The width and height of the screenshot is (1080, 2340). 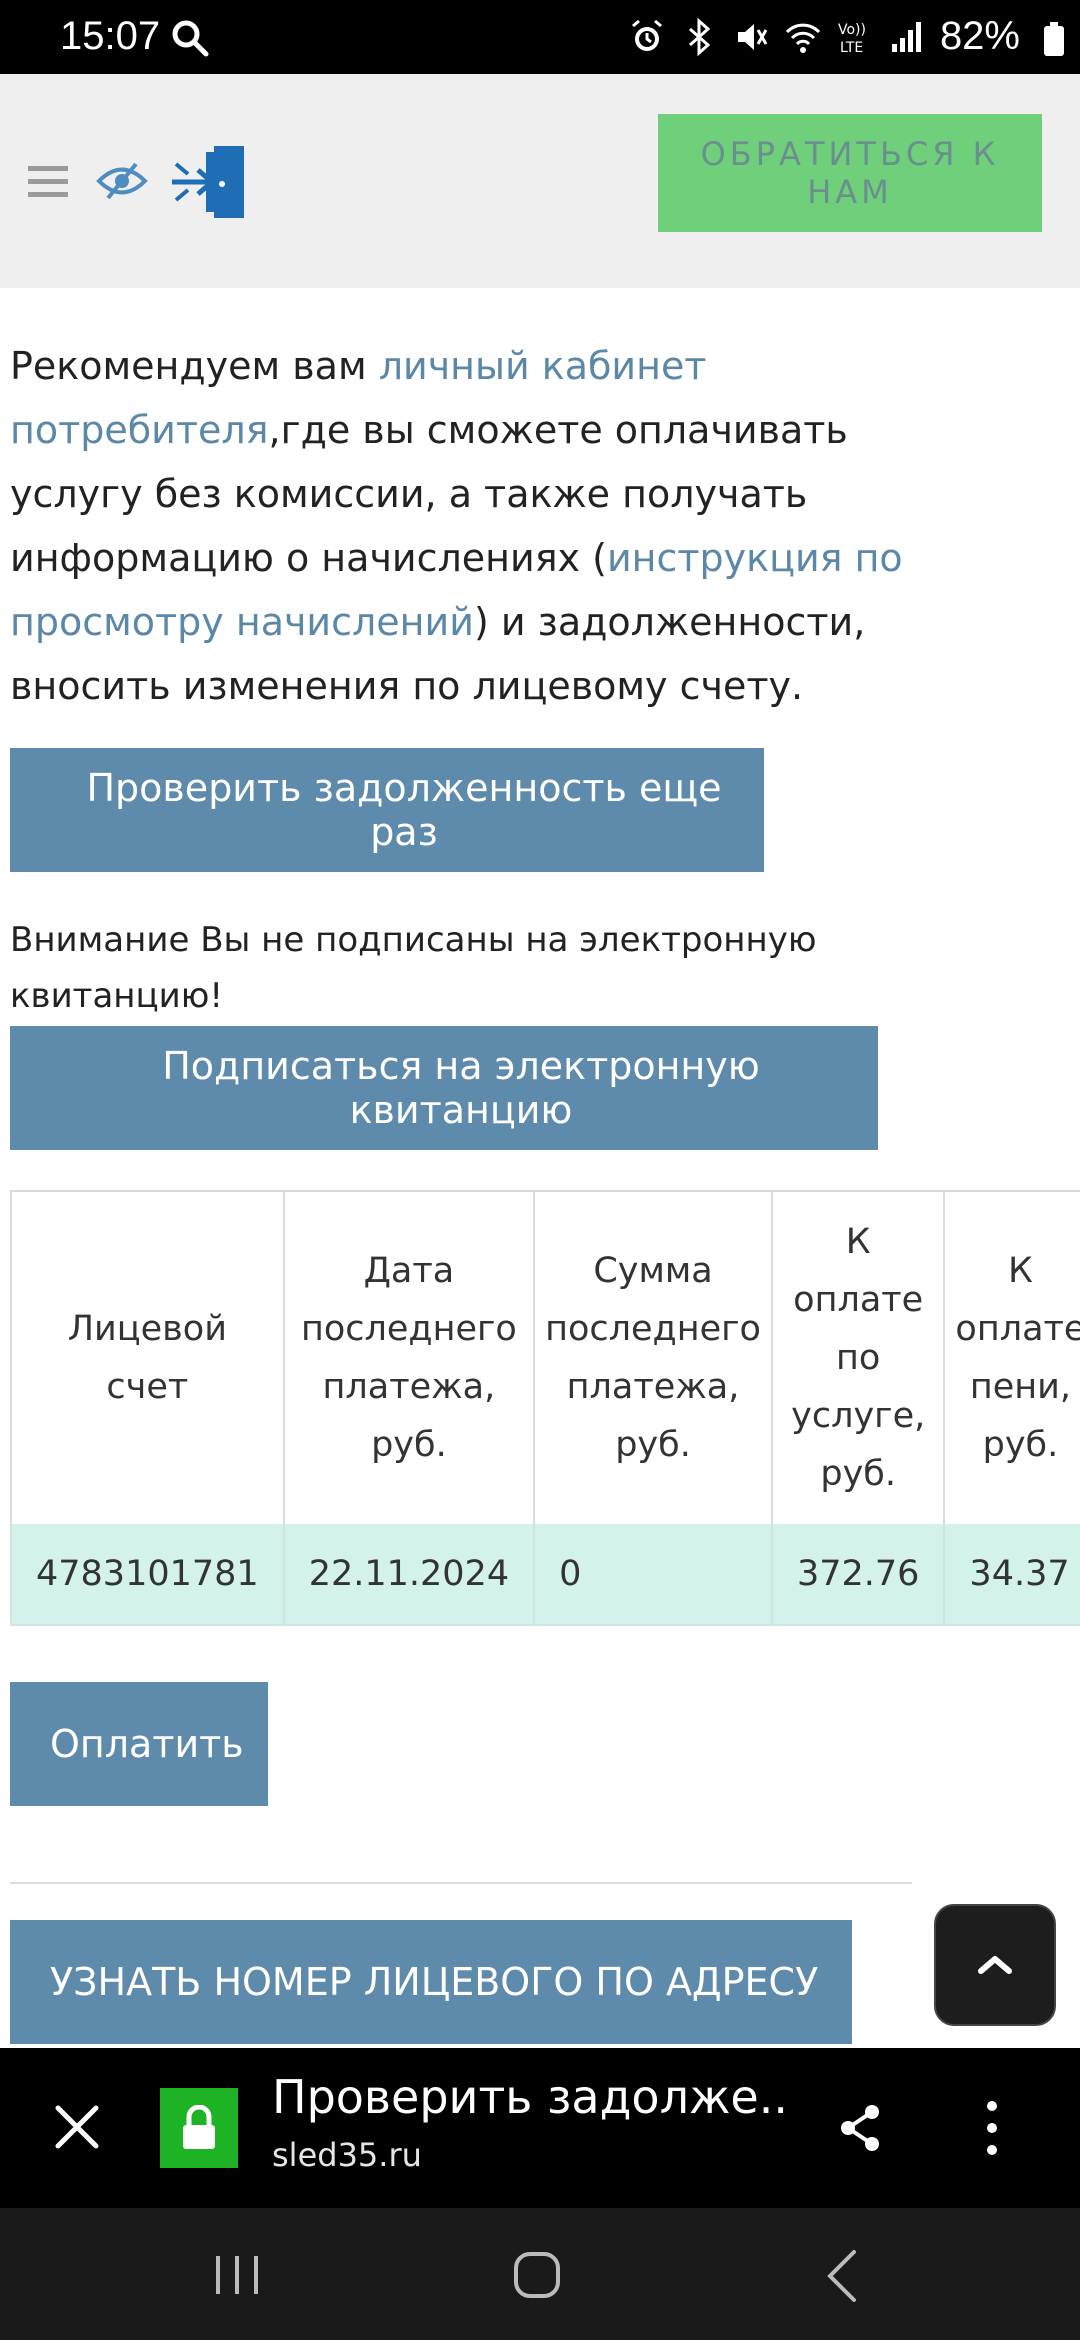 I want to click on browser-bottom-bar: Проверить задолже... sled35.ru, so click(x=540, y=2128).